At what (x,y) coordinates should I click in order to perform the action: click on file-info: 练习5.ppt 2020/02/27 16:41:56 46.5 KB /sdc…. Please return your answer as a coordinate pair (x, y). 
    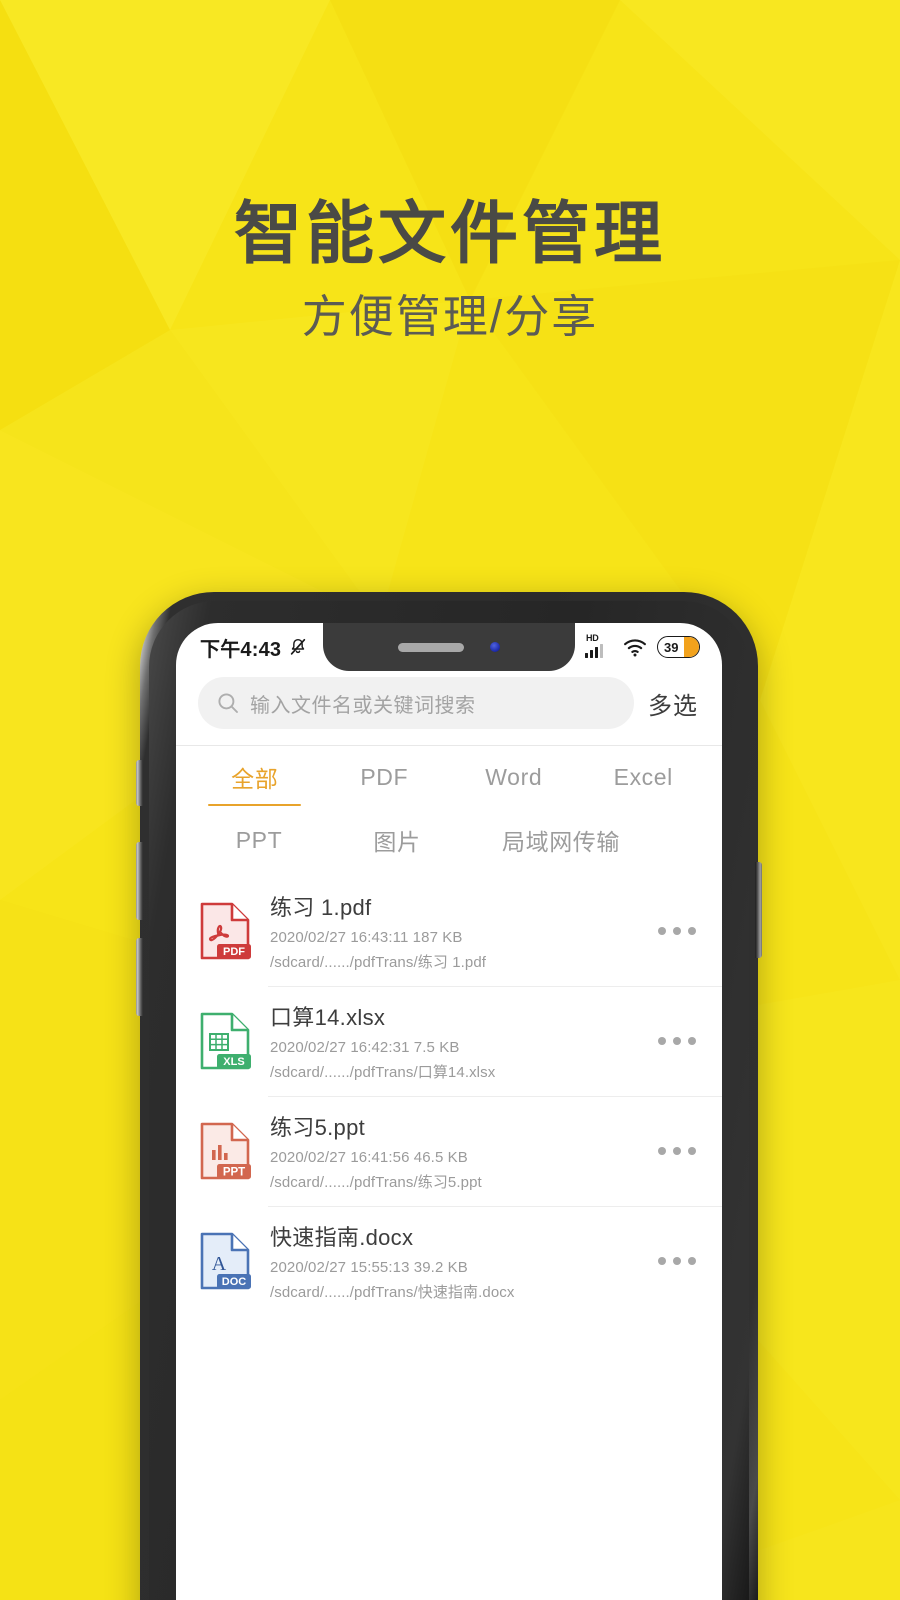
    Looking at the image, I should click on (450, 1151).